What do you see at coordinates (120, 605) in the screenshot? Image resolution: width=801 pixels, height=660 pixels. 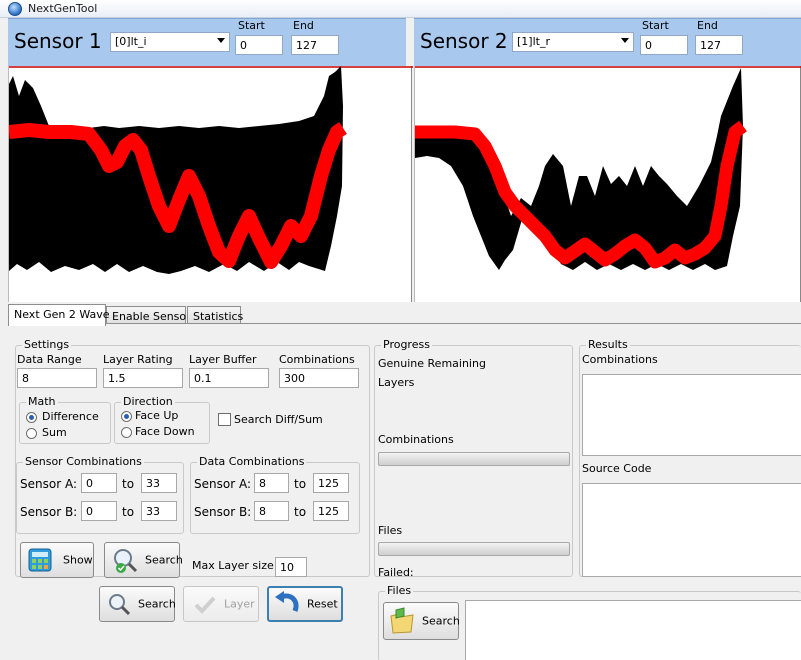 I see `magnifier-icon` at bounding box center [120, 605].